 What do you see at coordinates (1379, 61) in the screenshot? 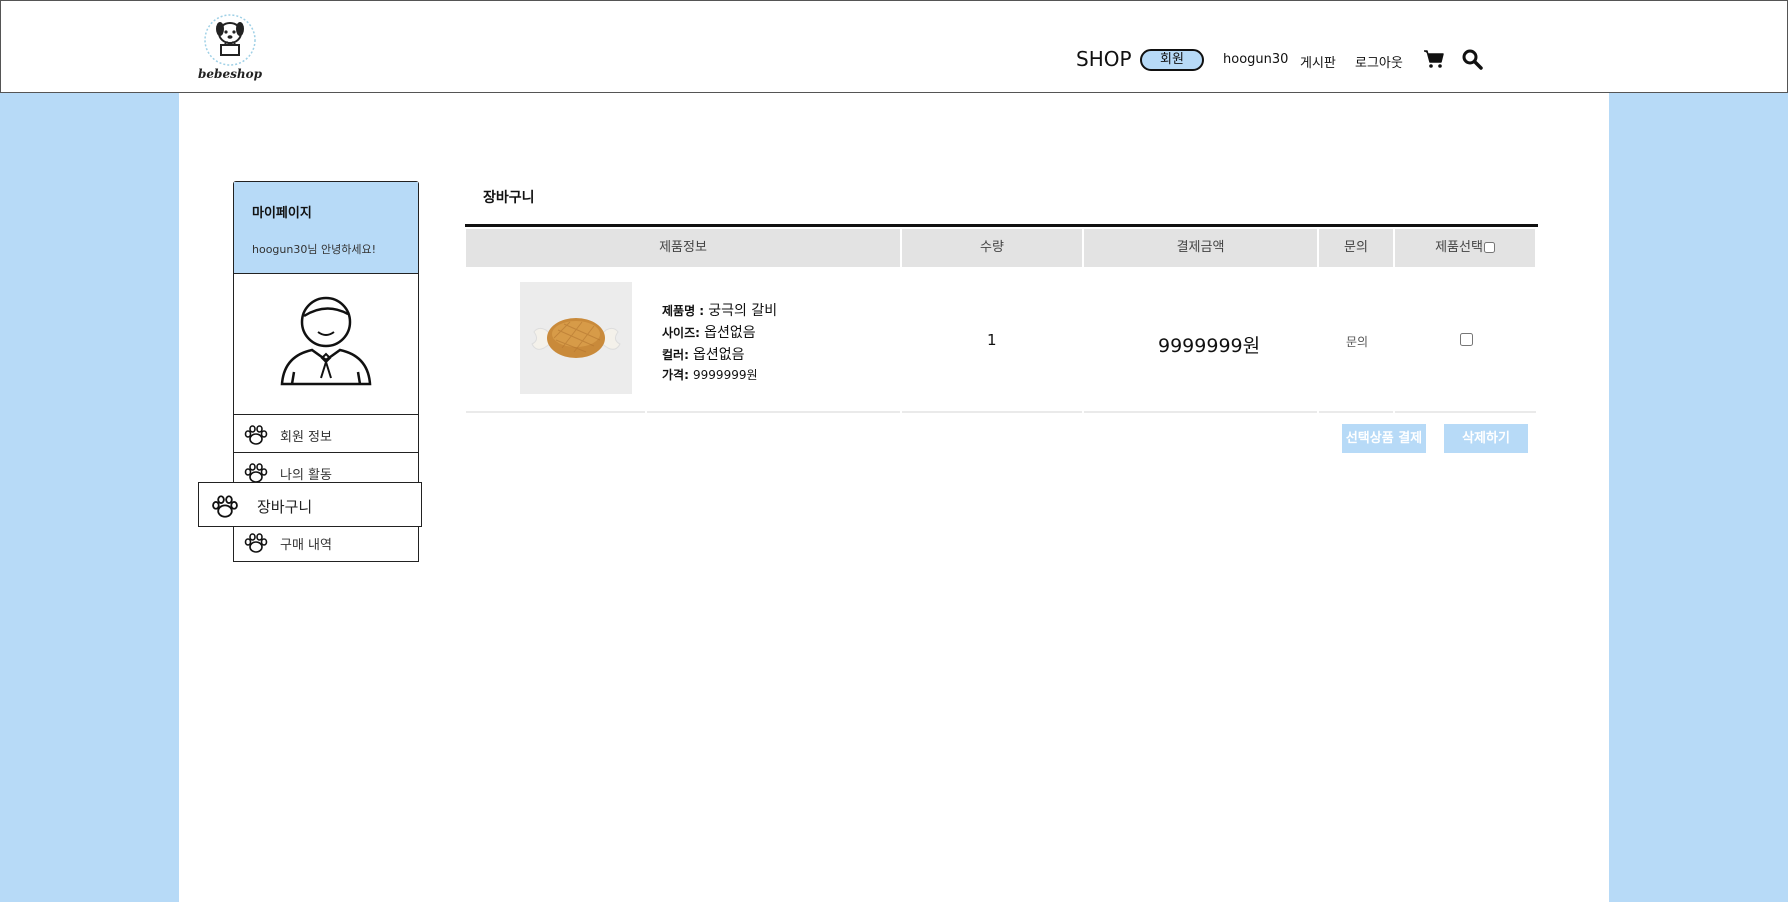
I see `nav-logout: 로그아웃` at bounding box center [1379, 61].